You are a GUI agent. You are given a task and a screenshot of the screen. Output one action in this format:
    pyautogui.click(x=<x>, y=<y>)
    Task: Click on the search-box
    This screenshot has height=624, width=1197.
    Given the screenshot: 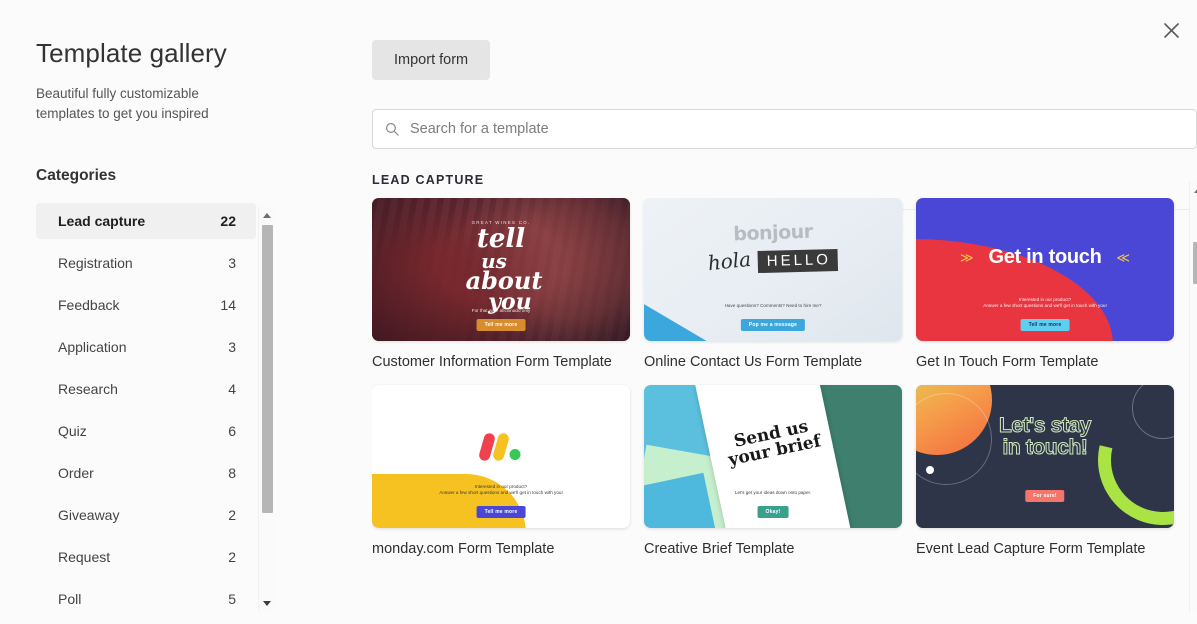 What is the action you would take?
    pyautogui.click(x=784, y=129)
    